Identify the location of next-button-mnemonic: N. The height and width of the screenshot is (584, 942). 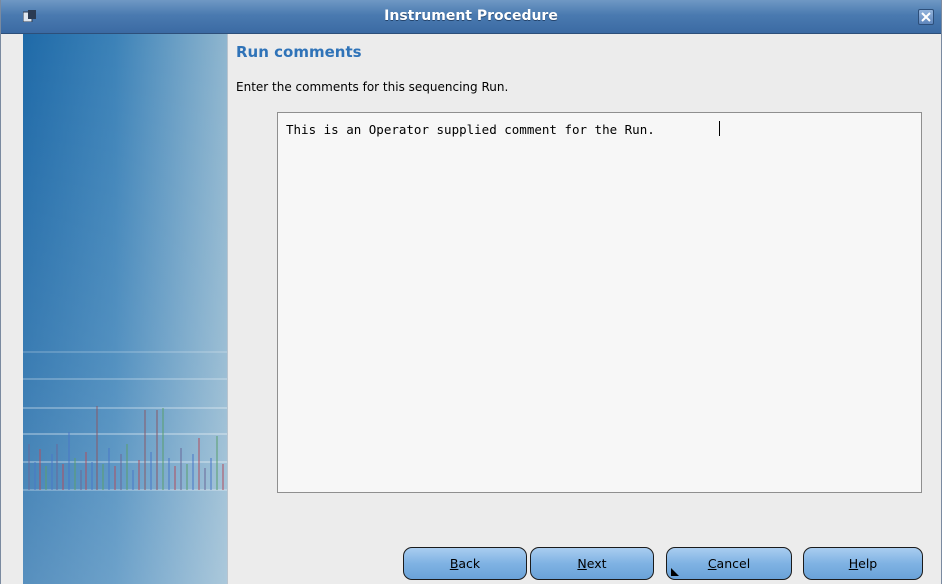
(582, 563).